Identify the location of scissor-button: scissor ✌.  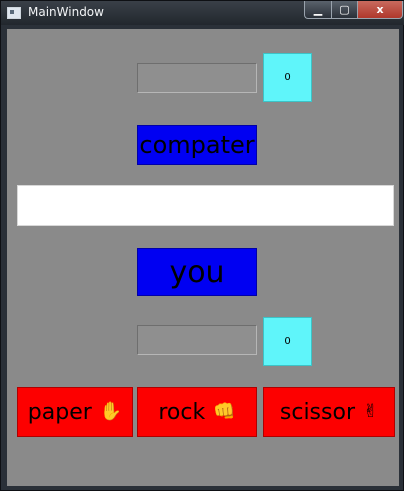
(329, 412).